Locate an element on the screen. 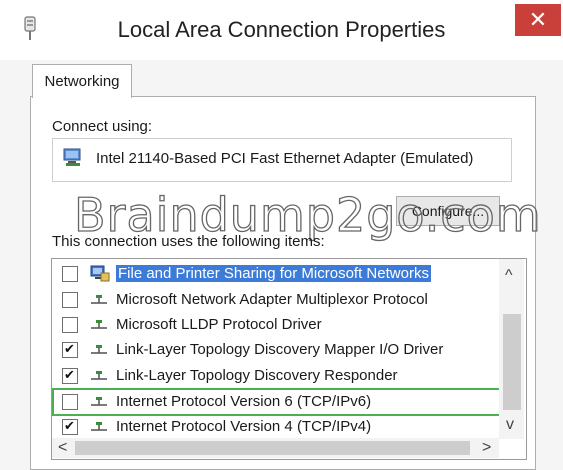  horizontal-scroll-thumb is located at coordinates (272, 448).